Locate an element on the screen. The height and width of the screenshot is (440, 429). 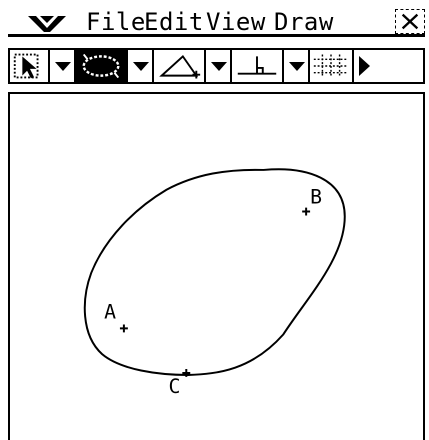
select-tool-button is located at coordinates (30, 66).